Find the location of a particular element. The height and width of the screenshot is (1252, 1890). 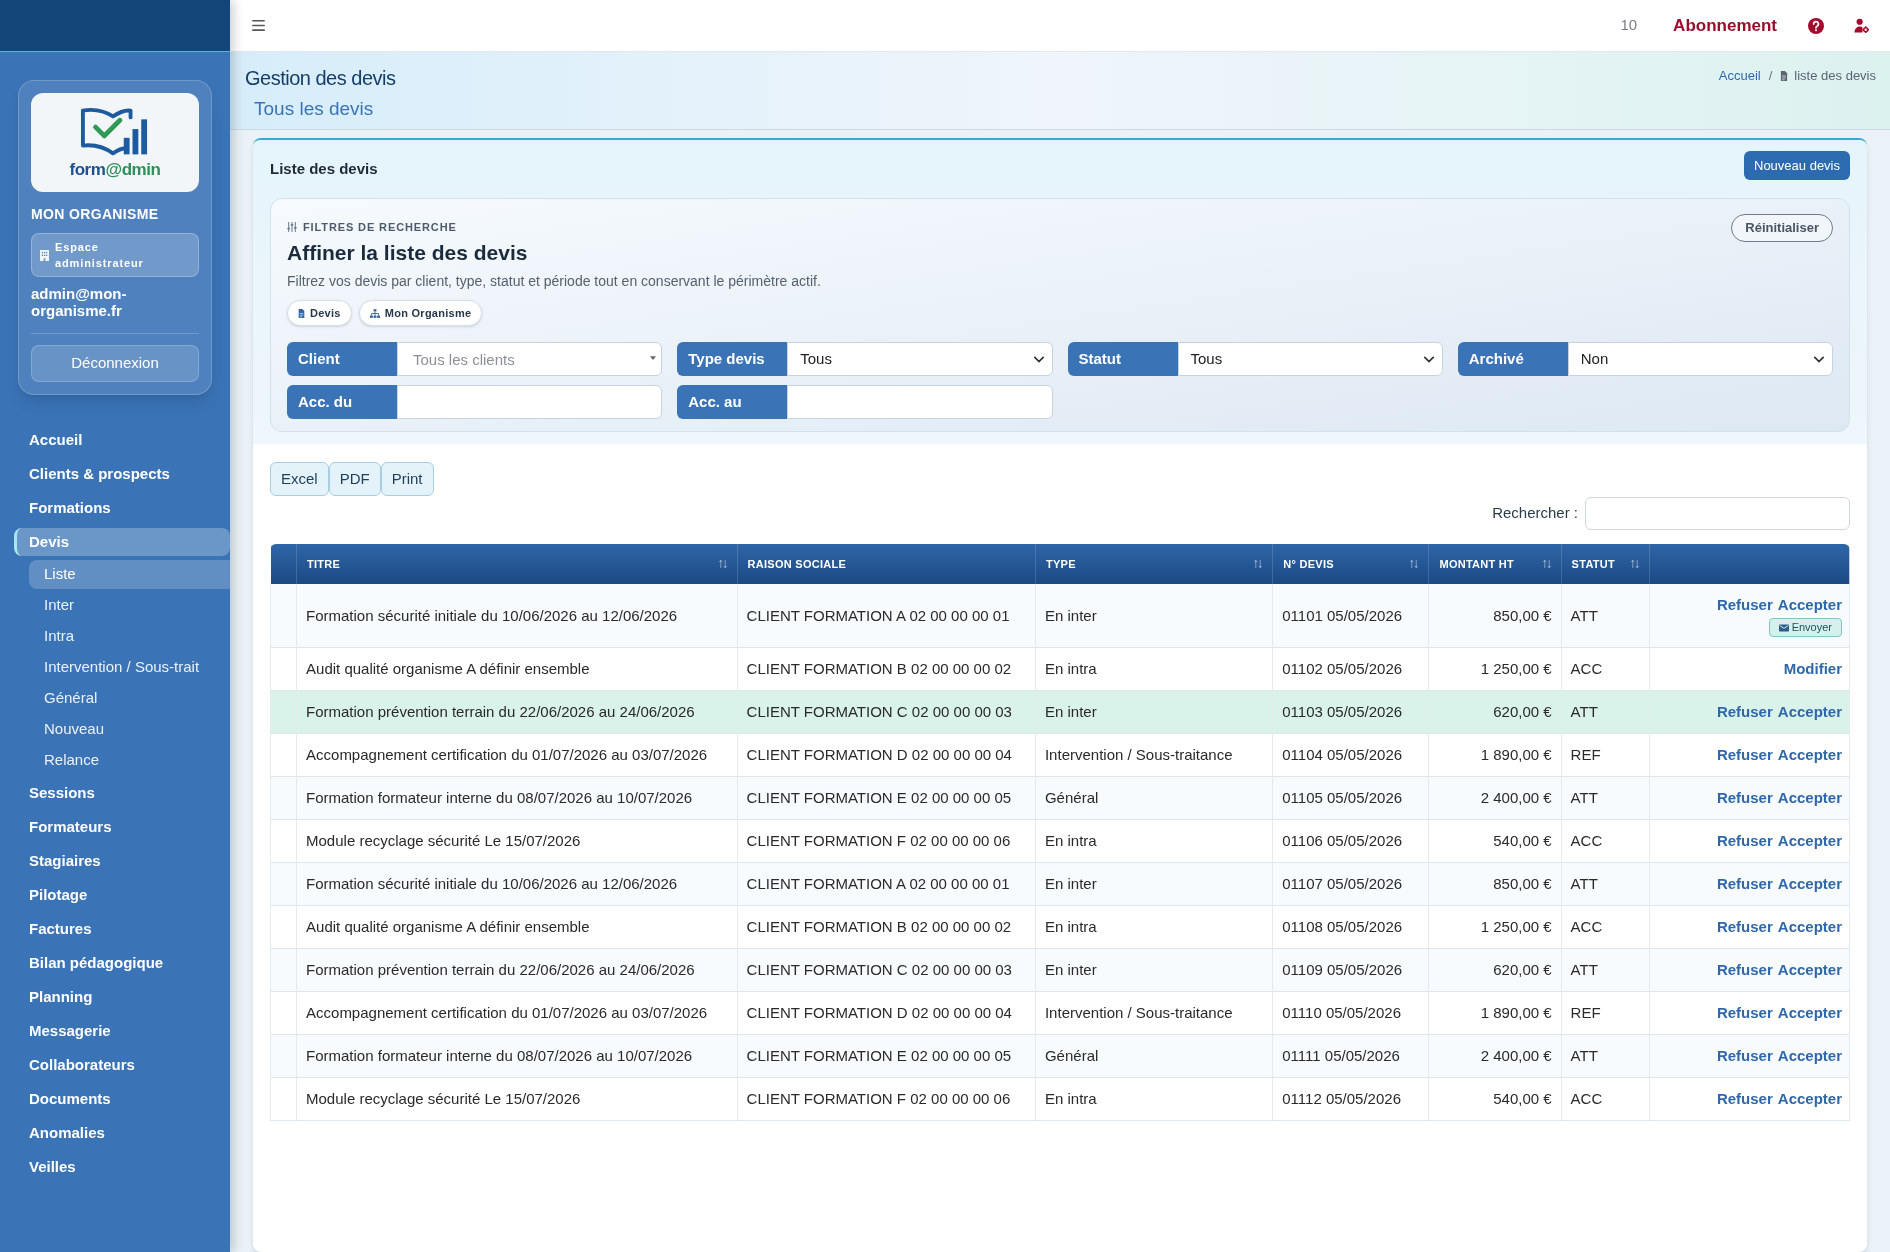

table-cell: 850,00 € is located at coordinates (1495, 616).